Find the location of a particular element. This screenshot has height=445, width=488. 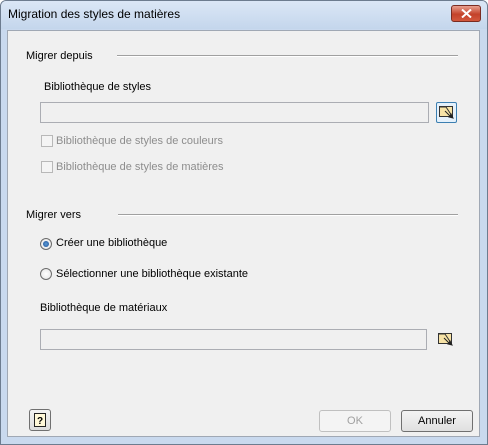

close-icon is located at coordinates (466, 13).